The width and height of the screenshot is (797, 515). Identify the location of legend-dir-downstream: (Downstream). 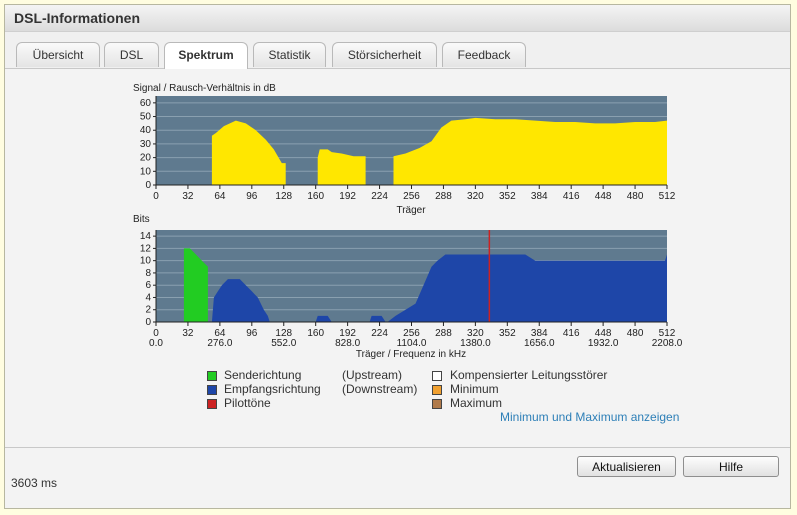
(380, 389).